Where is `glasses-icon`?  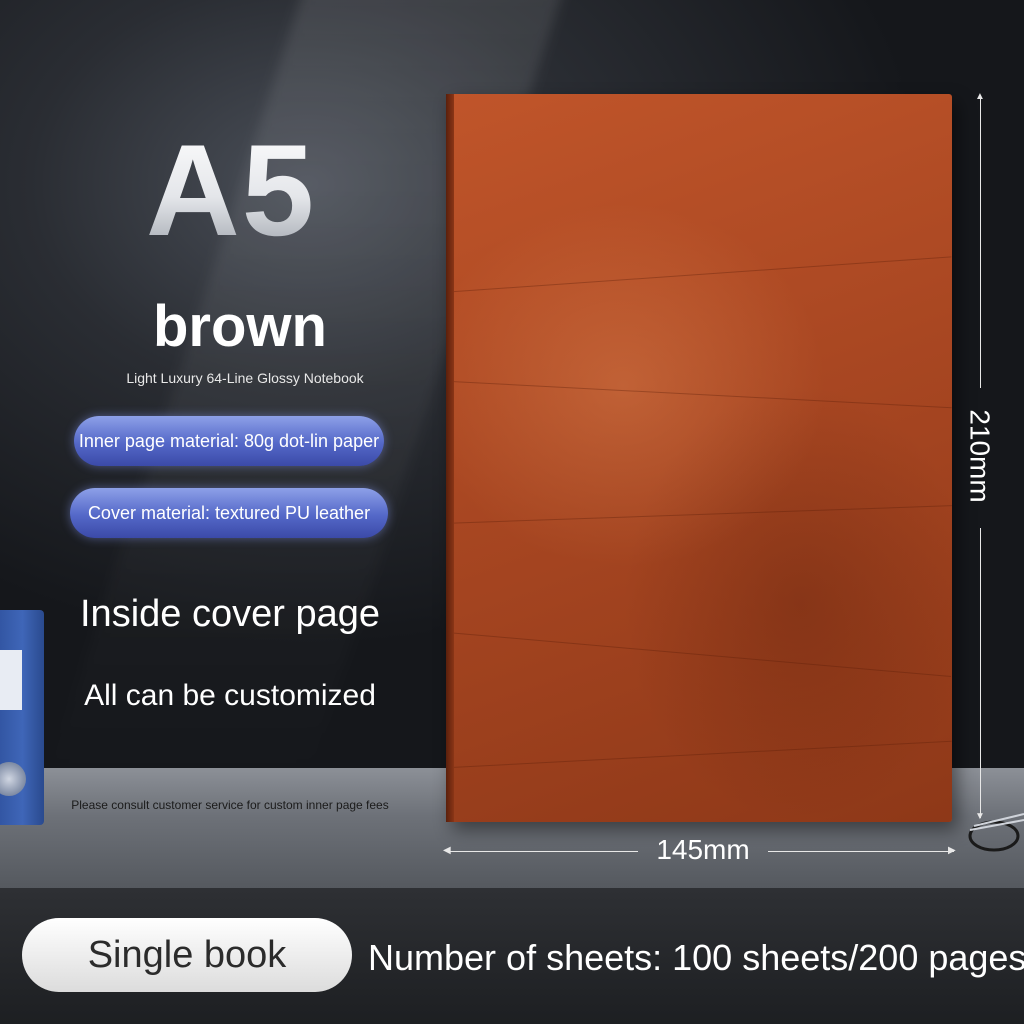 glasses-icon is located at coordinates (996, 832).